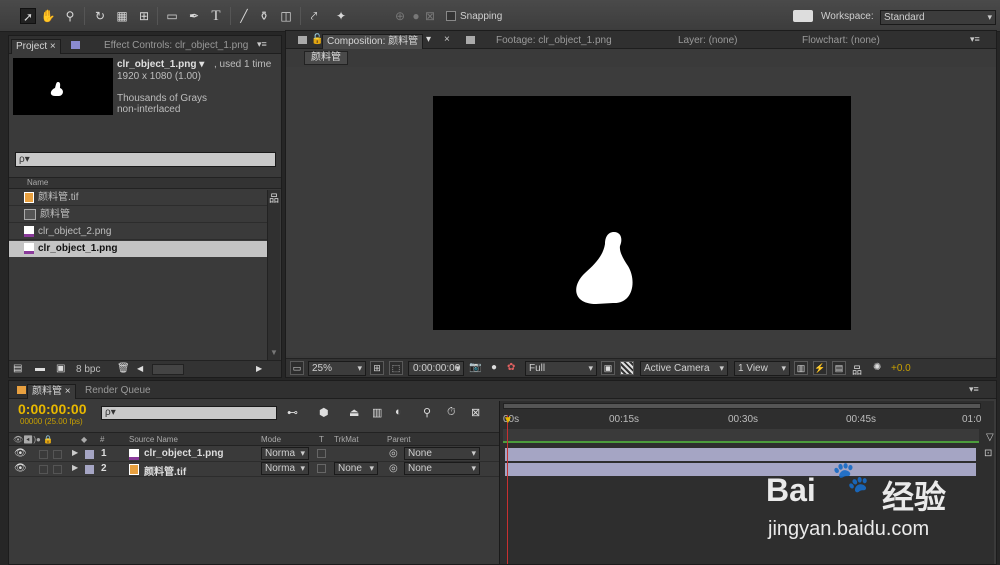 This screenshot has width=1000, height=565. What do you see at coordinates (475, 367) in the screenshot?
I see `snapshot-icon: 📷` at bounding box center [475, 367].